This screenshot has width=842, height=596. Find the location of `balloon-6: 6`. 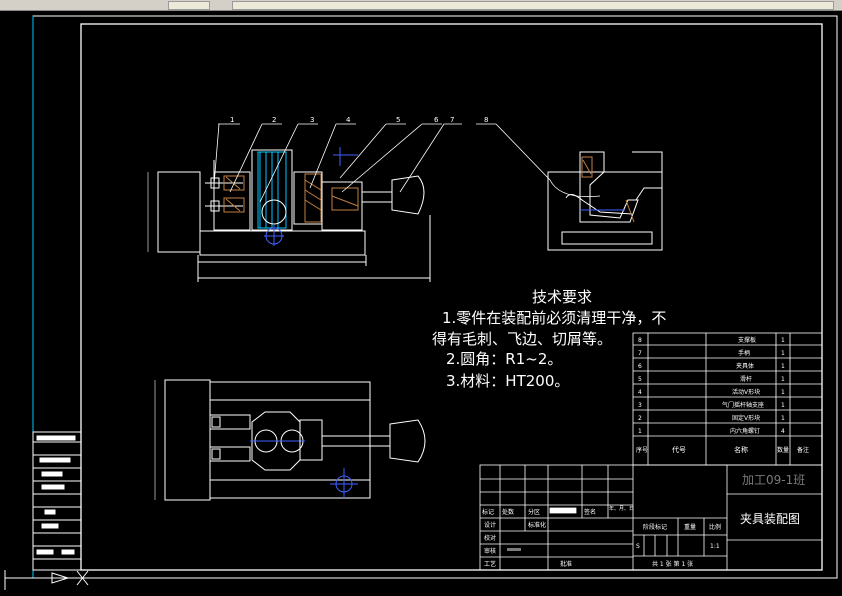

balloon-6: 6 is located at coordinates (436, 120).